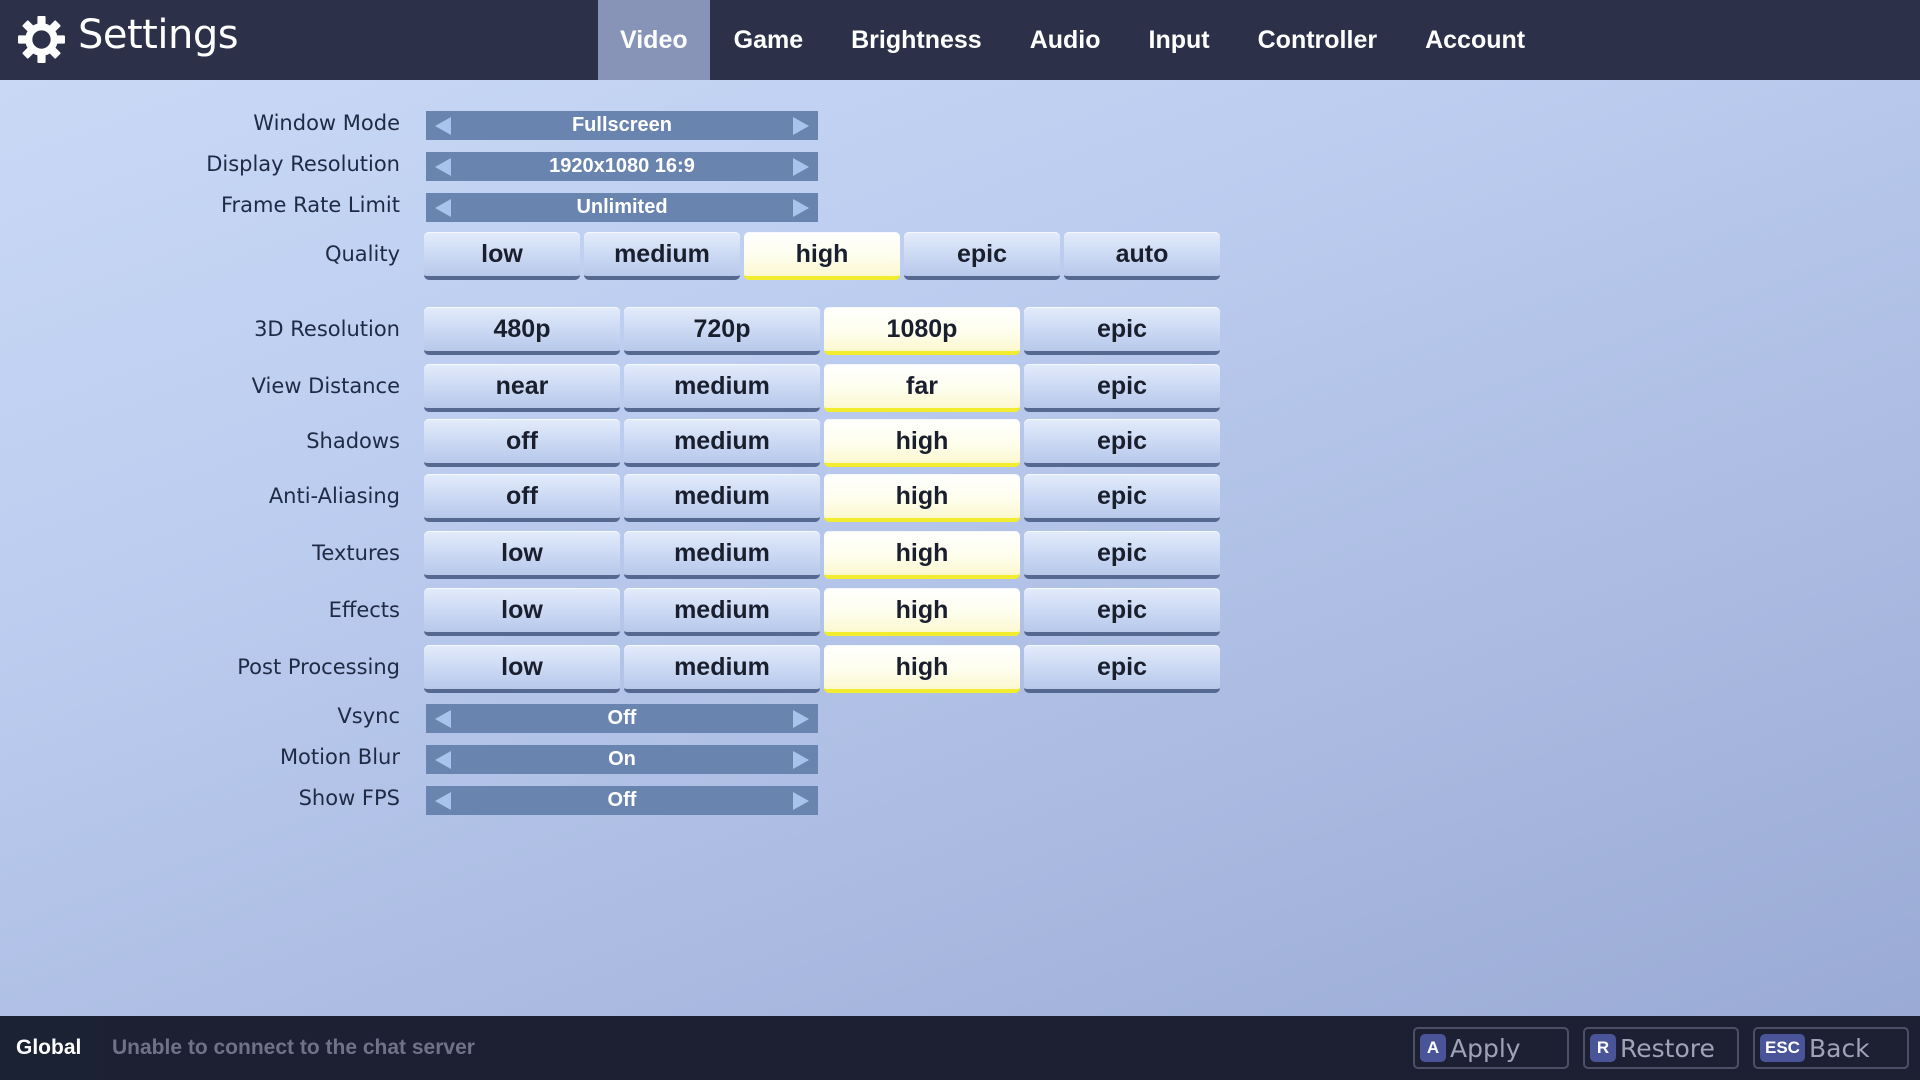  Describe the element at coordinates (822, 612) in the screenshot. I see `effects-options: low medium high epic` at that location.